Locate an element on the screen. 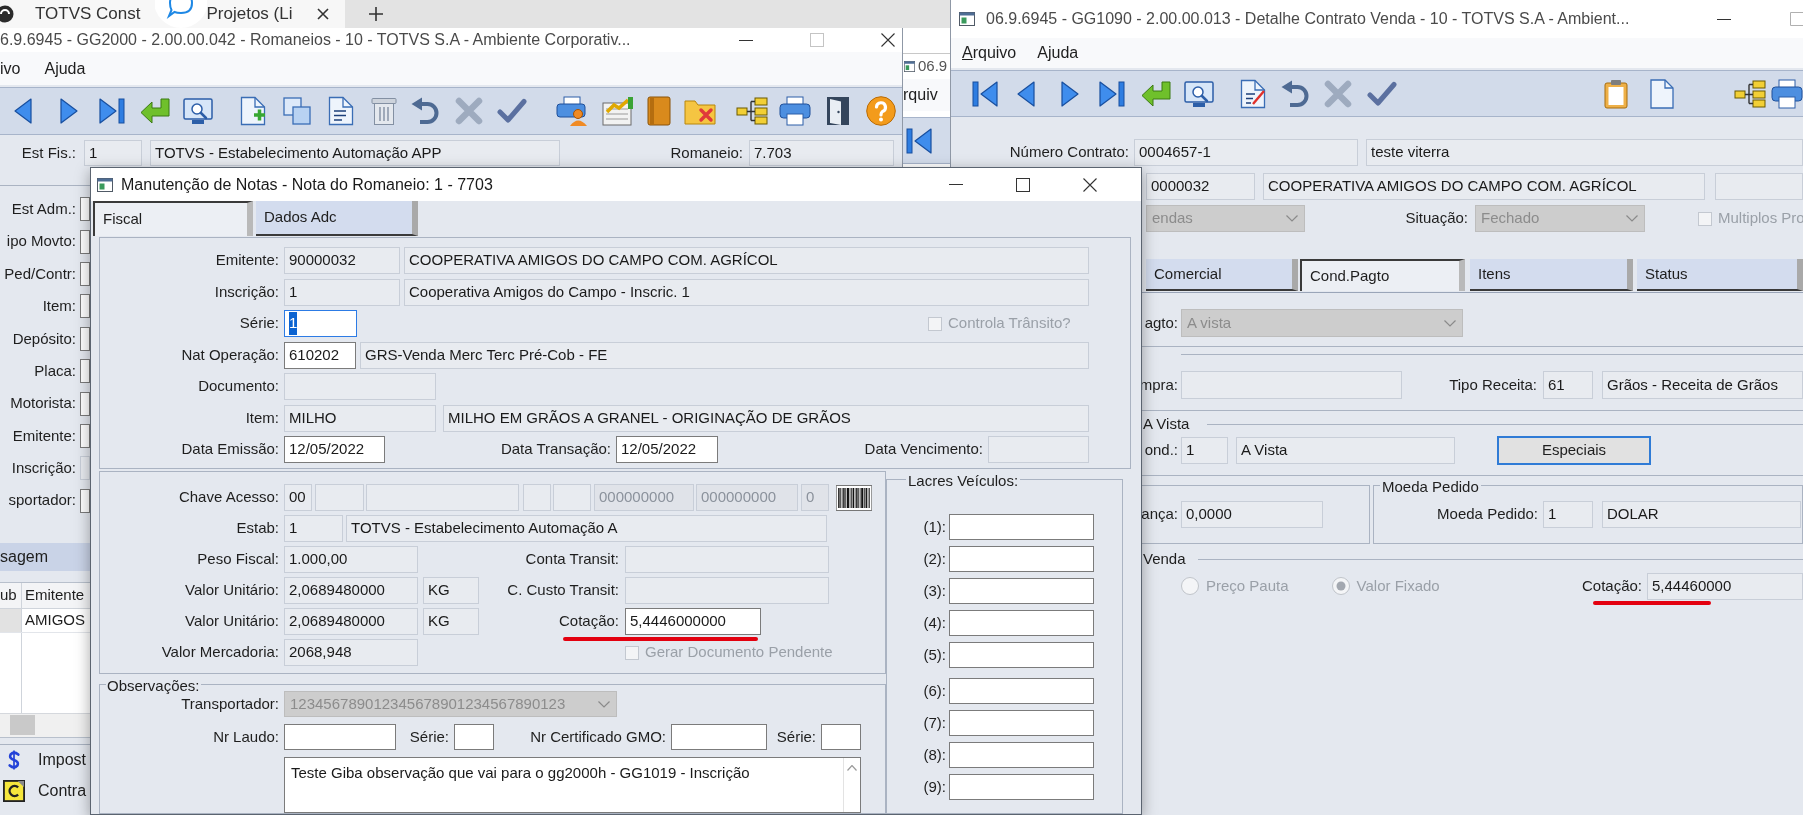 This screenshot has width=1803, height=815. tab: Dados Adc is located at coordinates (337, 218).